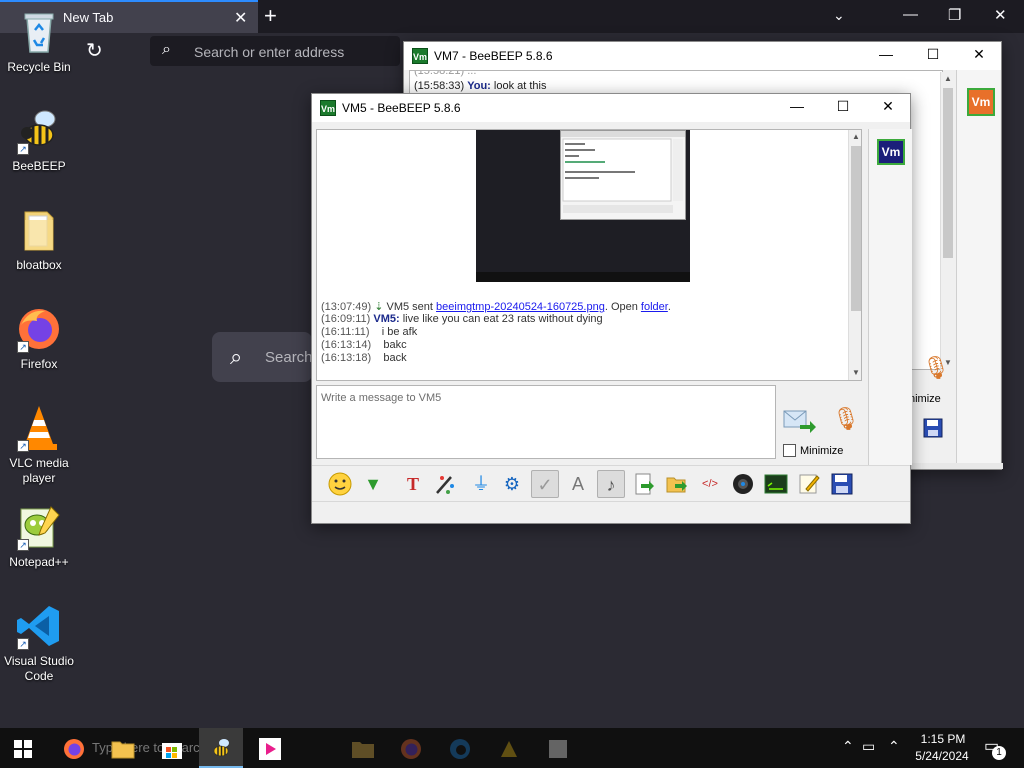 The width and height of the screenshot is (1024, 768). Describe the element at coordinates (622, 307) in the screenshot. I see `chat-text: . Open` at that location.